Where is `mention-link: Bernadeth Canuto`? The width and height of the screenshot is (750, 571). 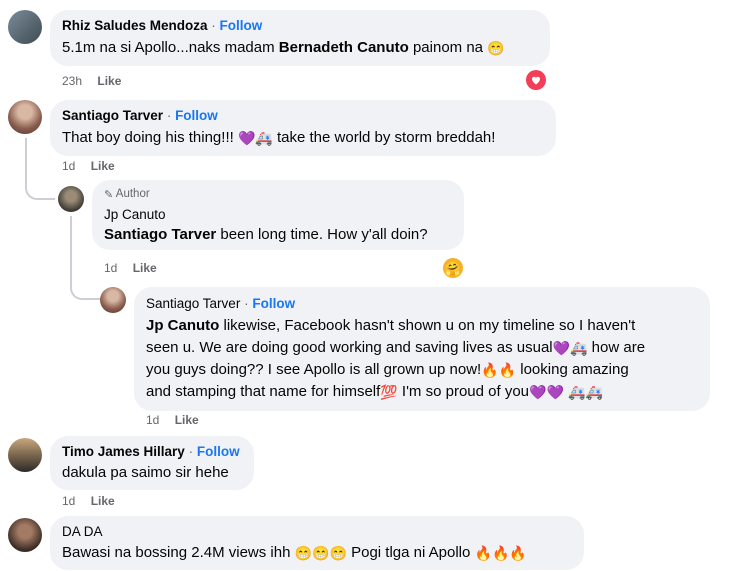
mention-link: Bernadeth Canuto is located at coordinates (344, 47).